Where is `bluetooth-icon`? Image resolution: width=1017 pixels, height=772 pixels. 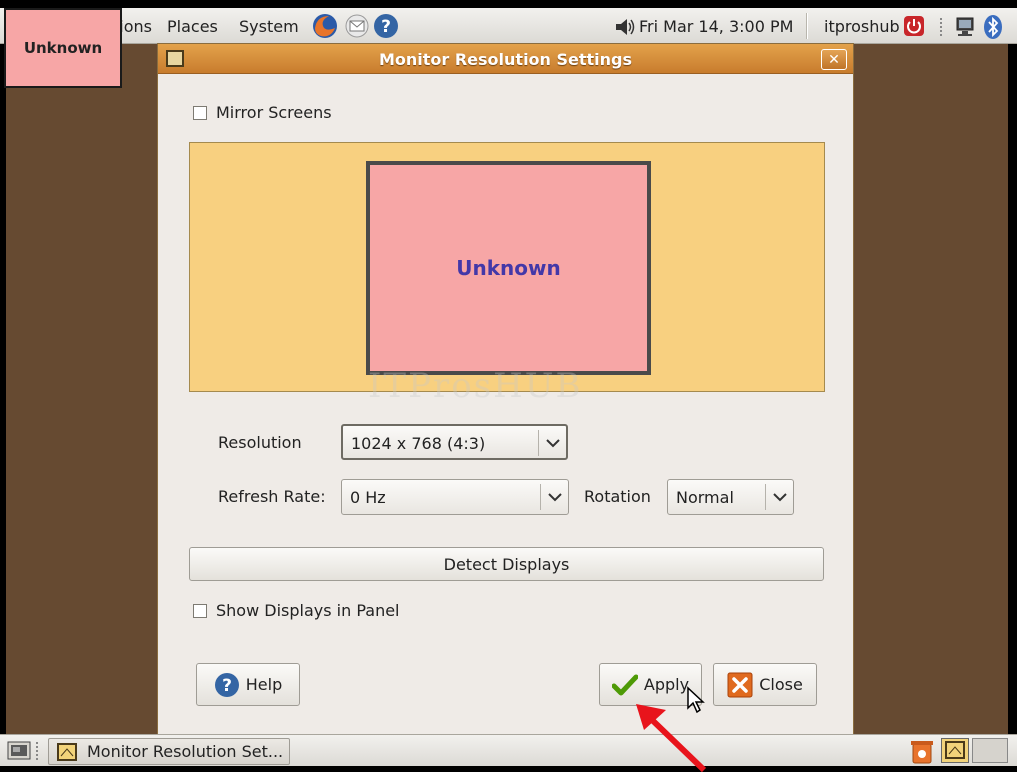 bluetooth-icon is located at coordinates (993, 29).